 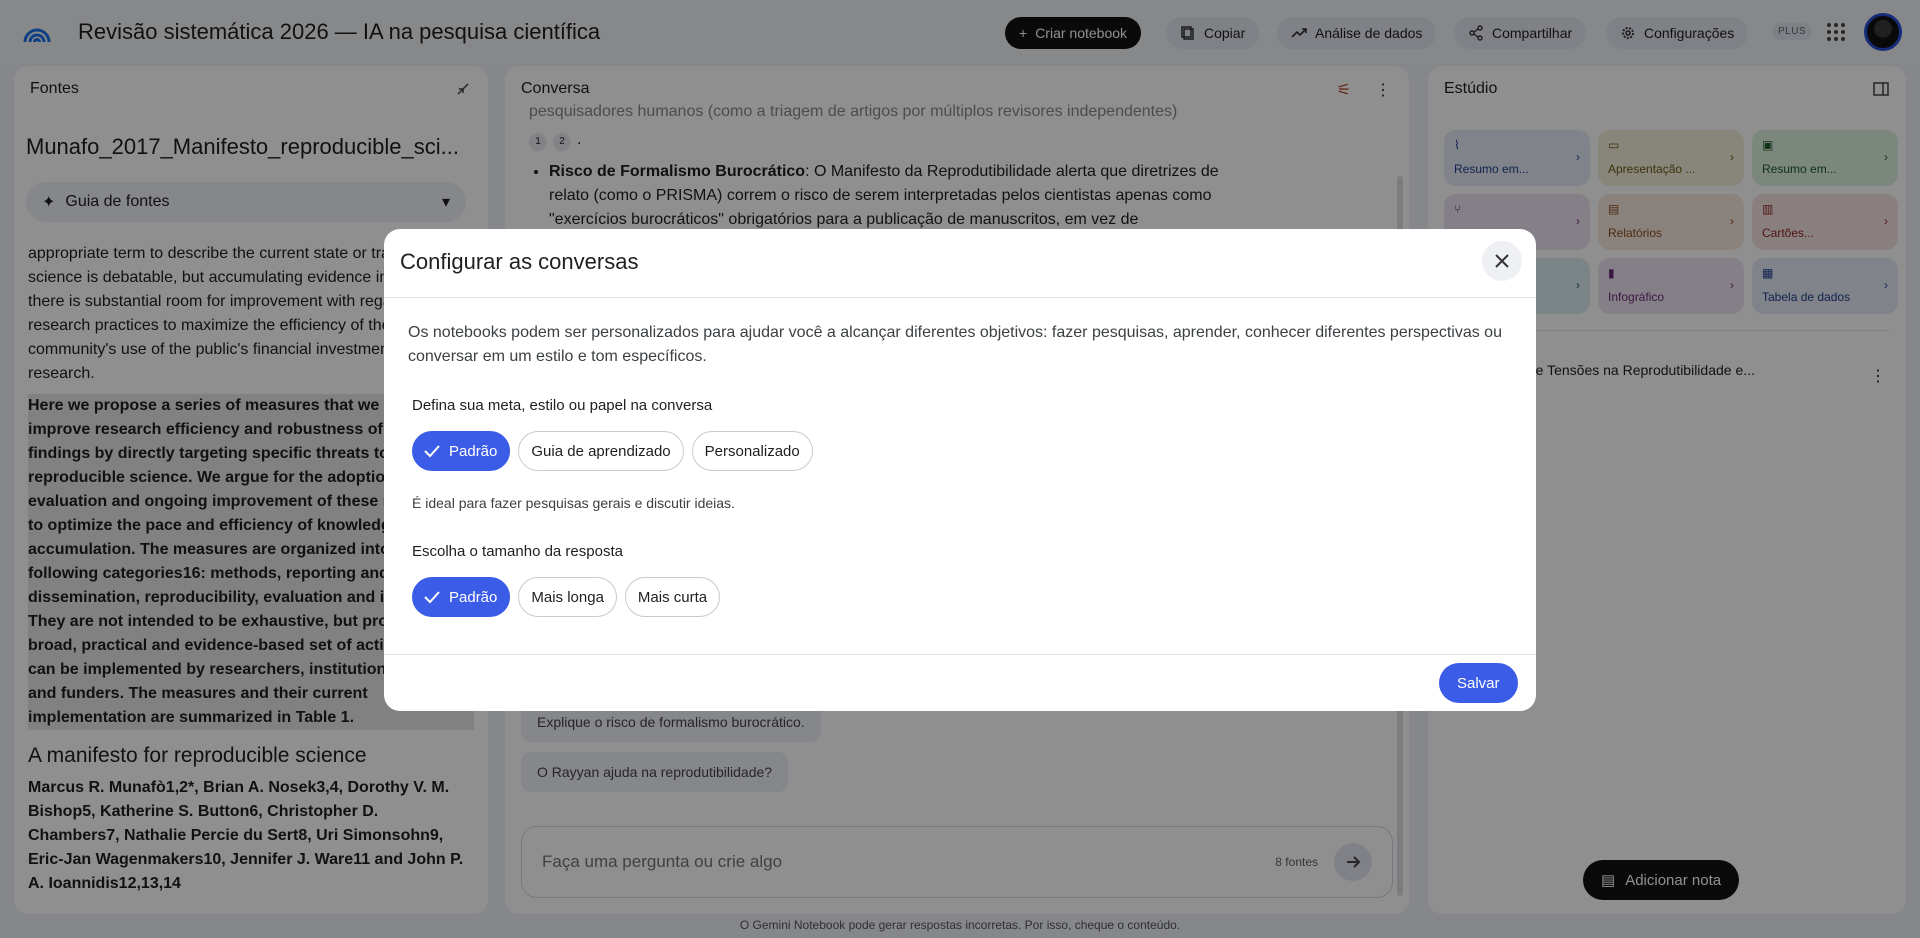 I want to click on length-option-longer: Mais longa, so click(x=567, y=597).